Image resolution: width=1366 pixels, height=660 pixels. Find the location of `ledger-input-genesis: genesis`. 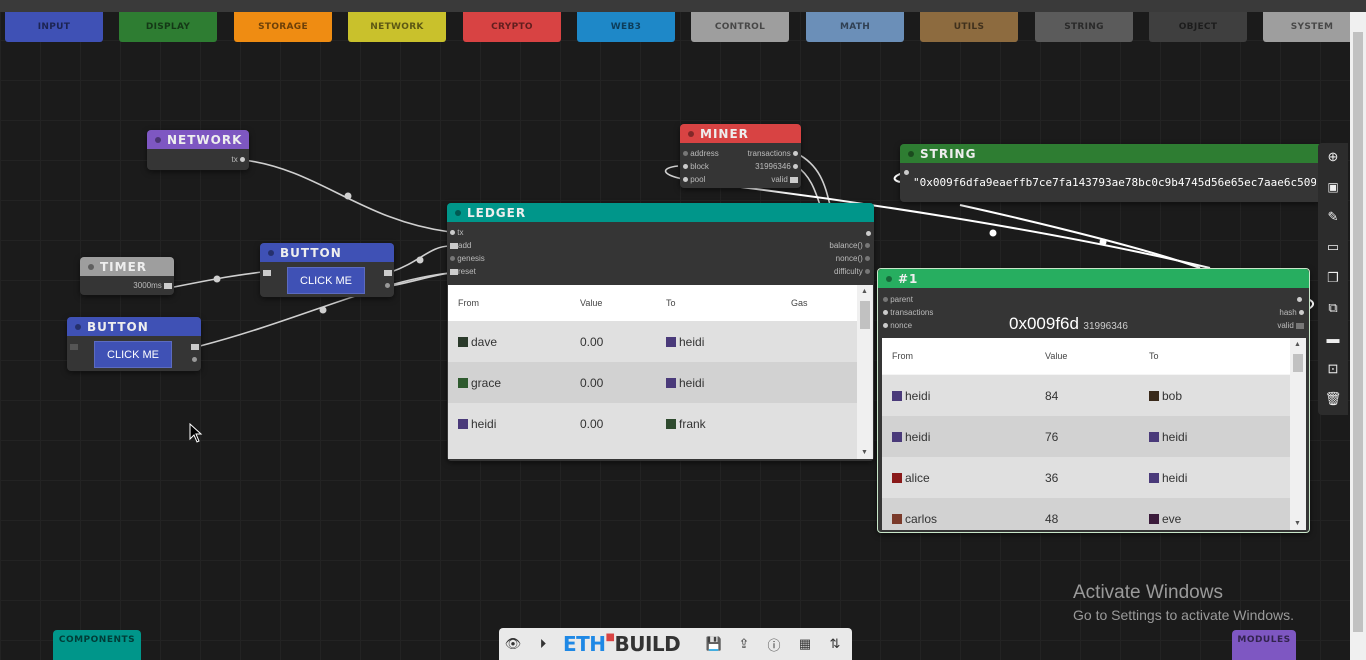

ledger-input-genesis: genesis is located at coordinates (467, 258).